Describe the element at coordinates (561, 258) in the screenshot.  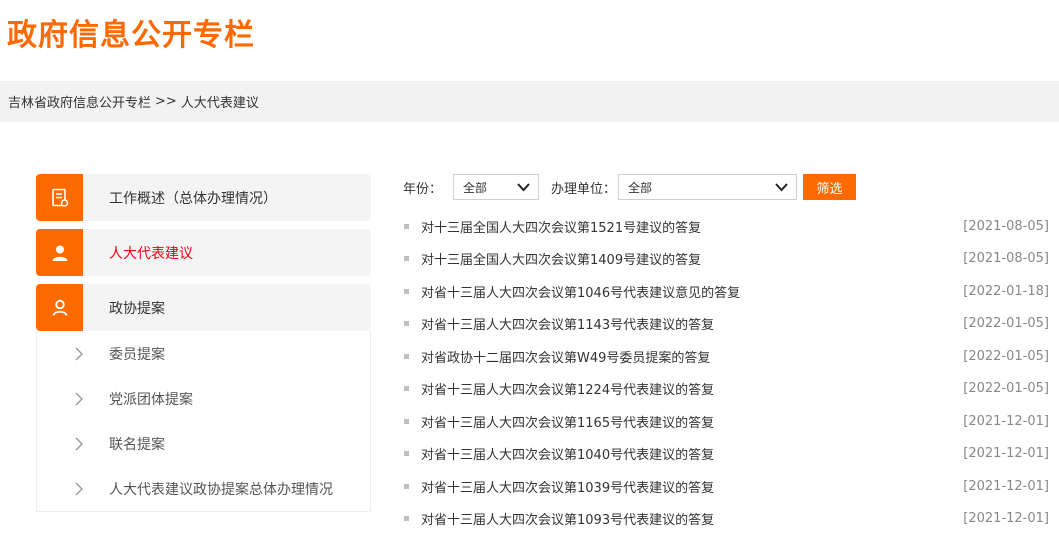
I see `list-item-title-link: 对十三届全国人大四次会议第1409号建议的答复` at that location.